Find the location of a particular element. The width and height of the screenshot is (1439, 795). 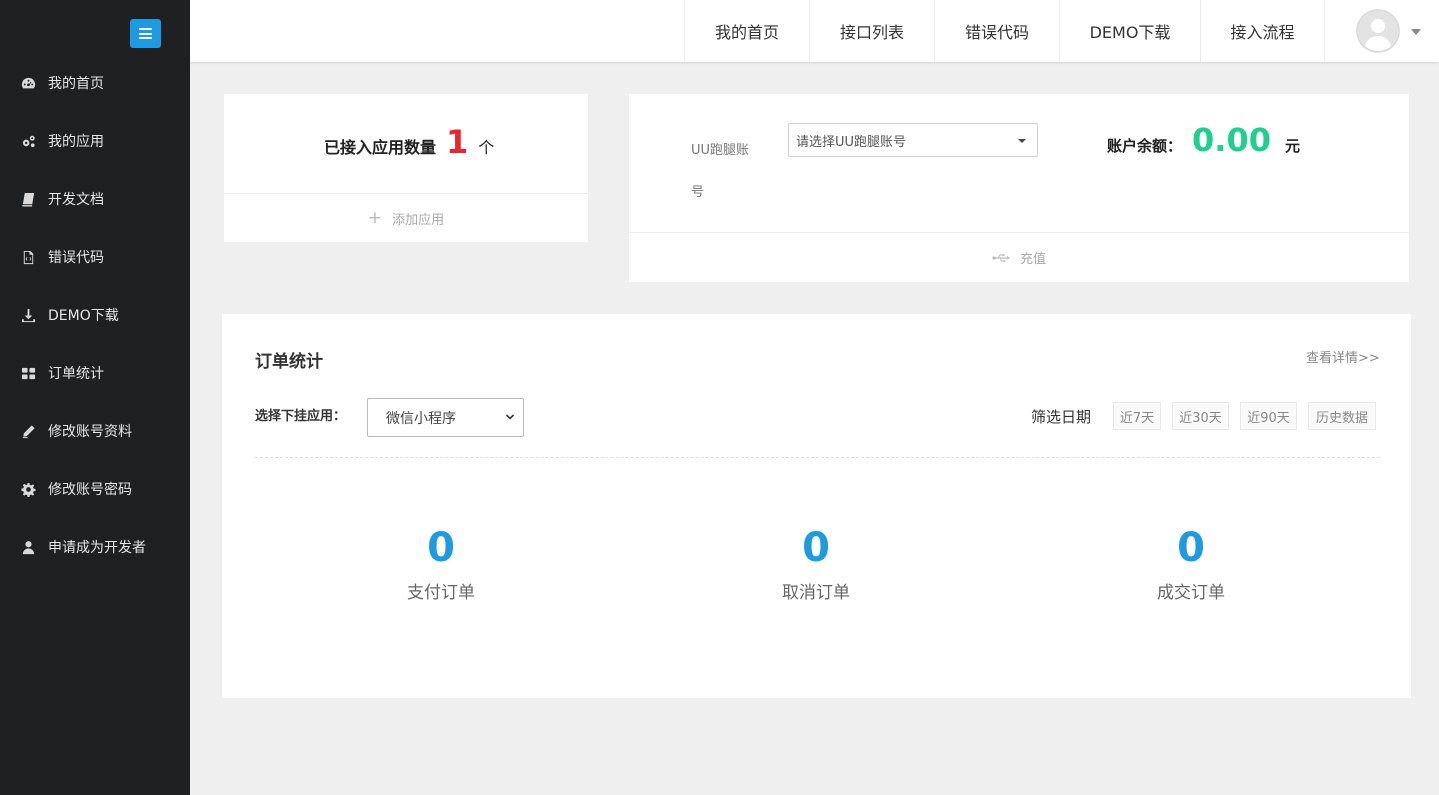

stat-paid-orders: 0 支付订单 is located at coordinates (441, 563).